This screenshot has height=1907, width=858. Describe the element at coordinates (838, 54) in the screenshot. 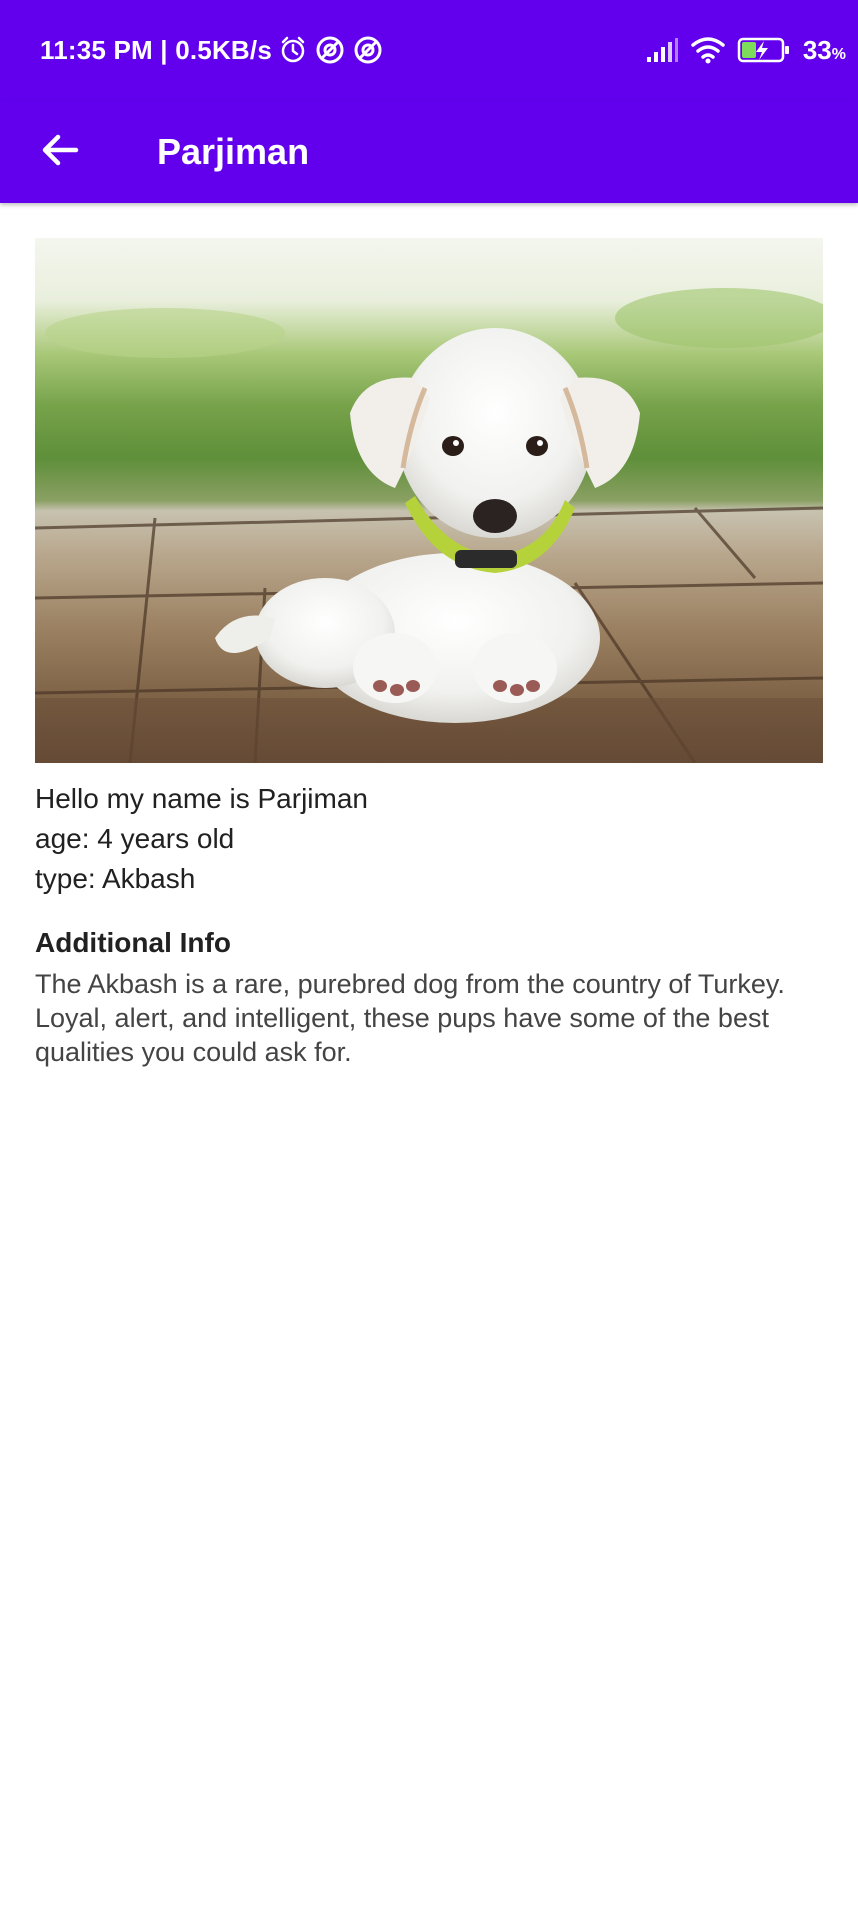

I see `battery-percent-sign: %` at that location.